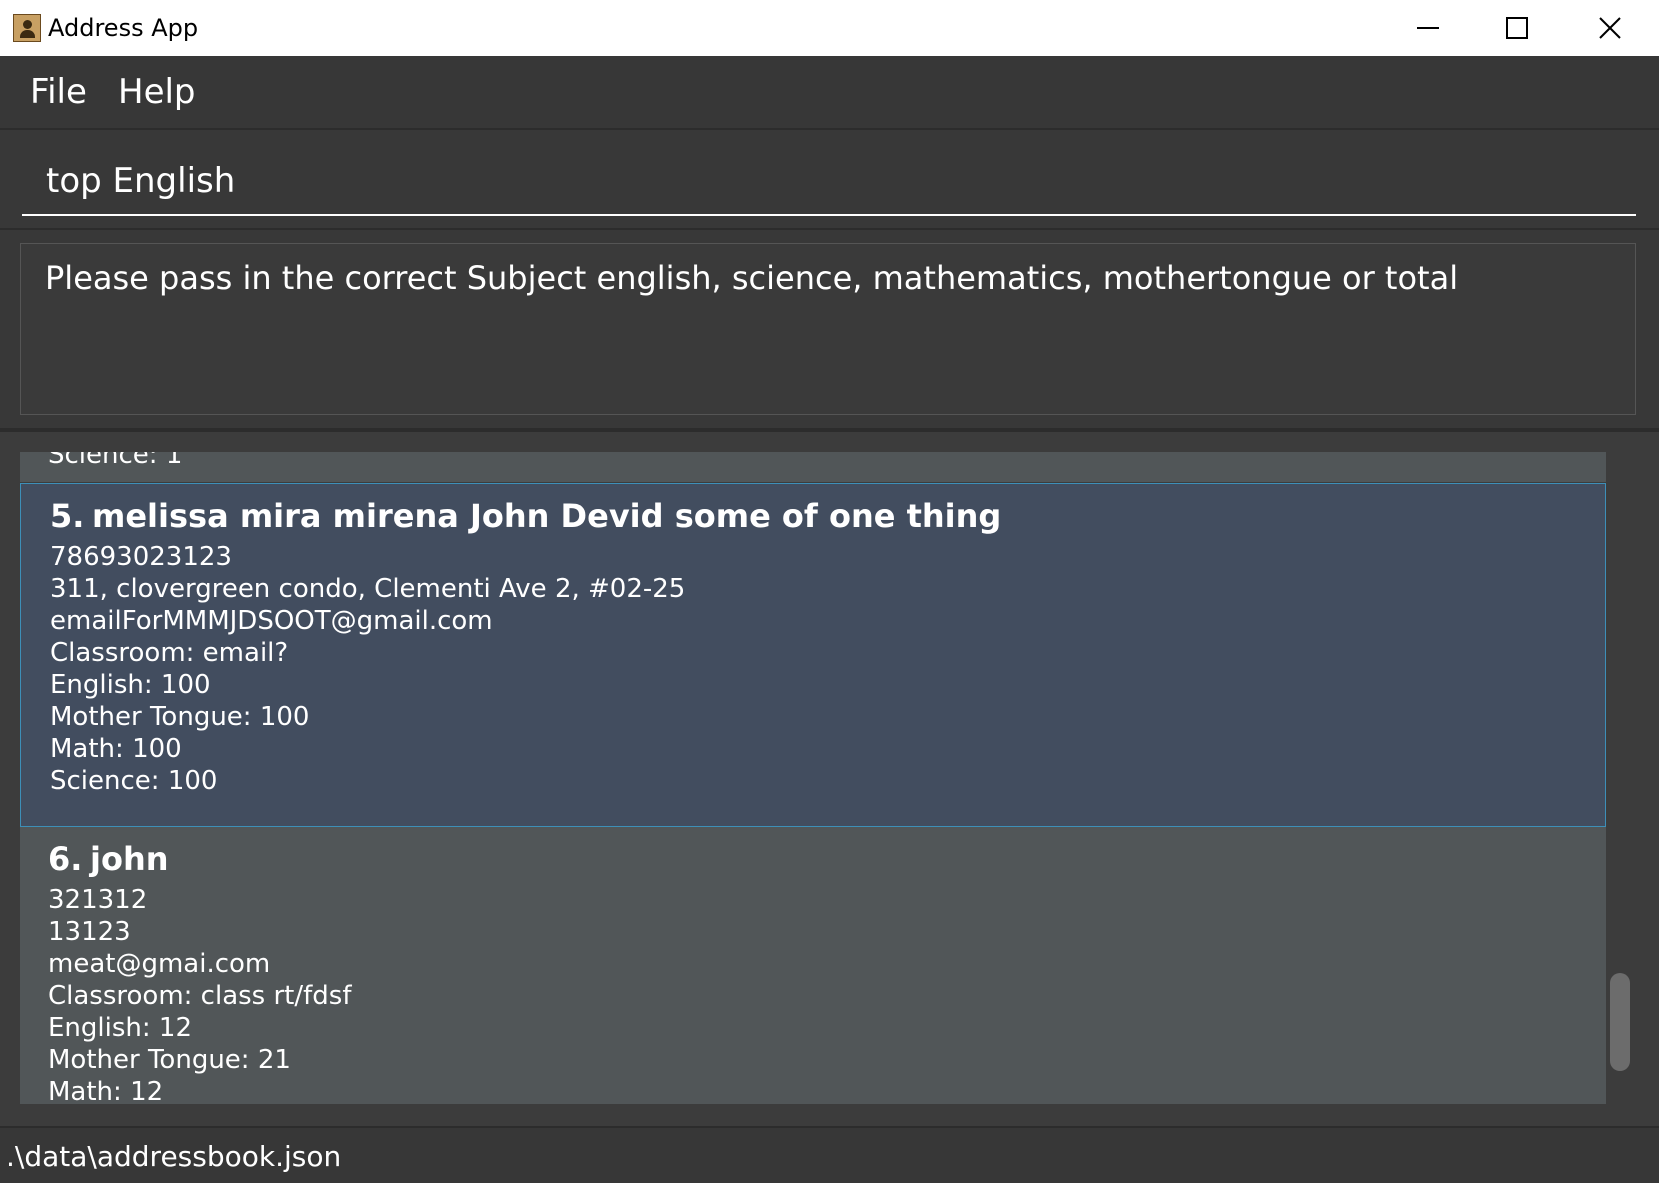 The width and height of the screenshot is (1659, 1183). What do you see at coordinates (27, 28) in the screenshot?
I see `address-book-icon` at bounding box center [27, 28].